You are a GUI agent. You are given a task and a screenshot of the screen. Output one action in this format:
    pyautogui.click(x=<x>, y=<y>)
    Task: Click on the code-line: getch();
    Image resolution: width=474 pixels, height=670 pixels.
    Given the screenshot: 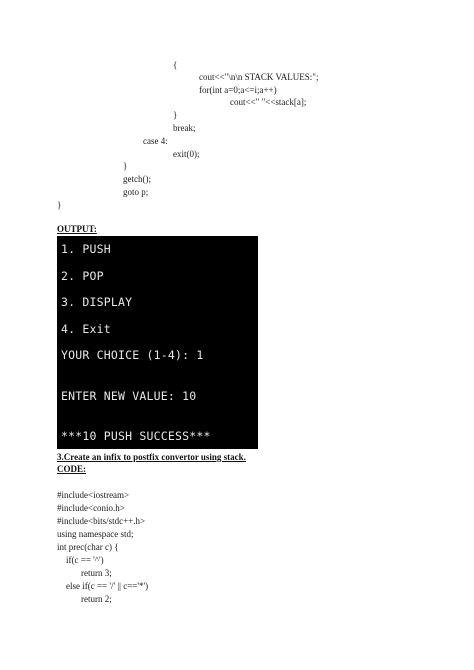 What is the action you would take?
    pyautogui.click(x=137, y=179)
    